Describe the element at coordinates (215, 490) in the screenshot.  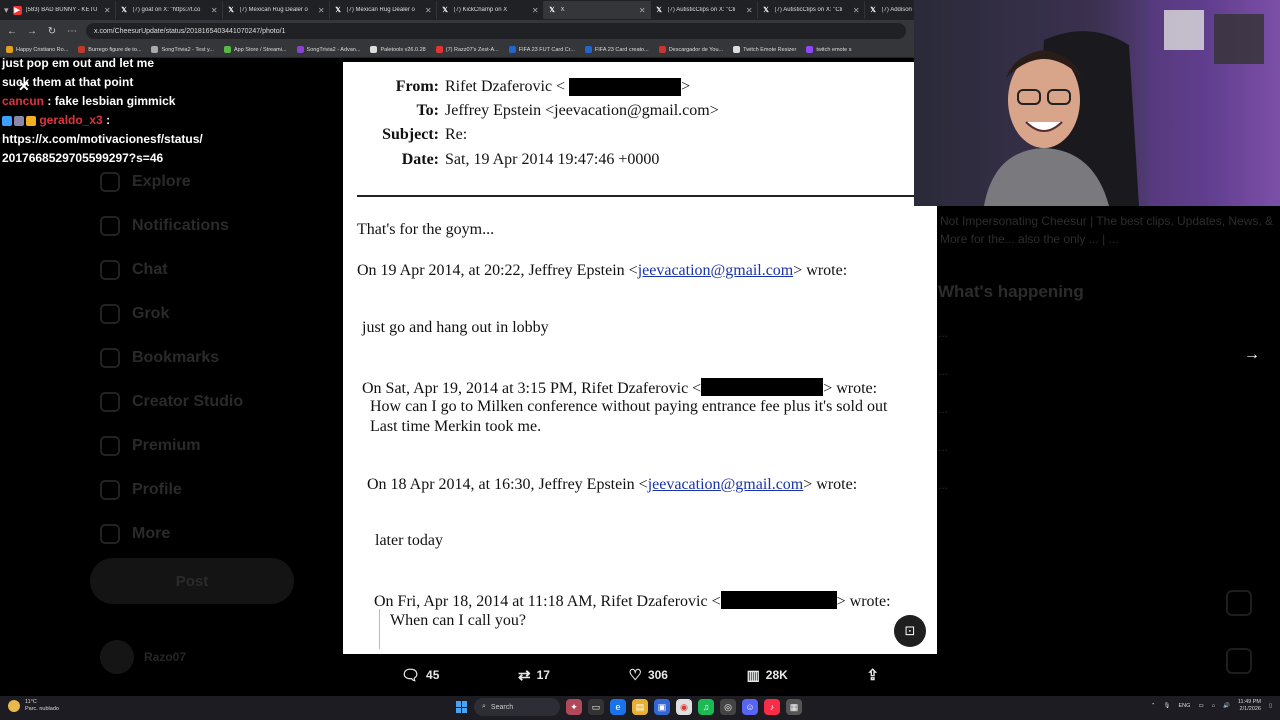
I see `sidebar-item-profile: Profile` at that location.